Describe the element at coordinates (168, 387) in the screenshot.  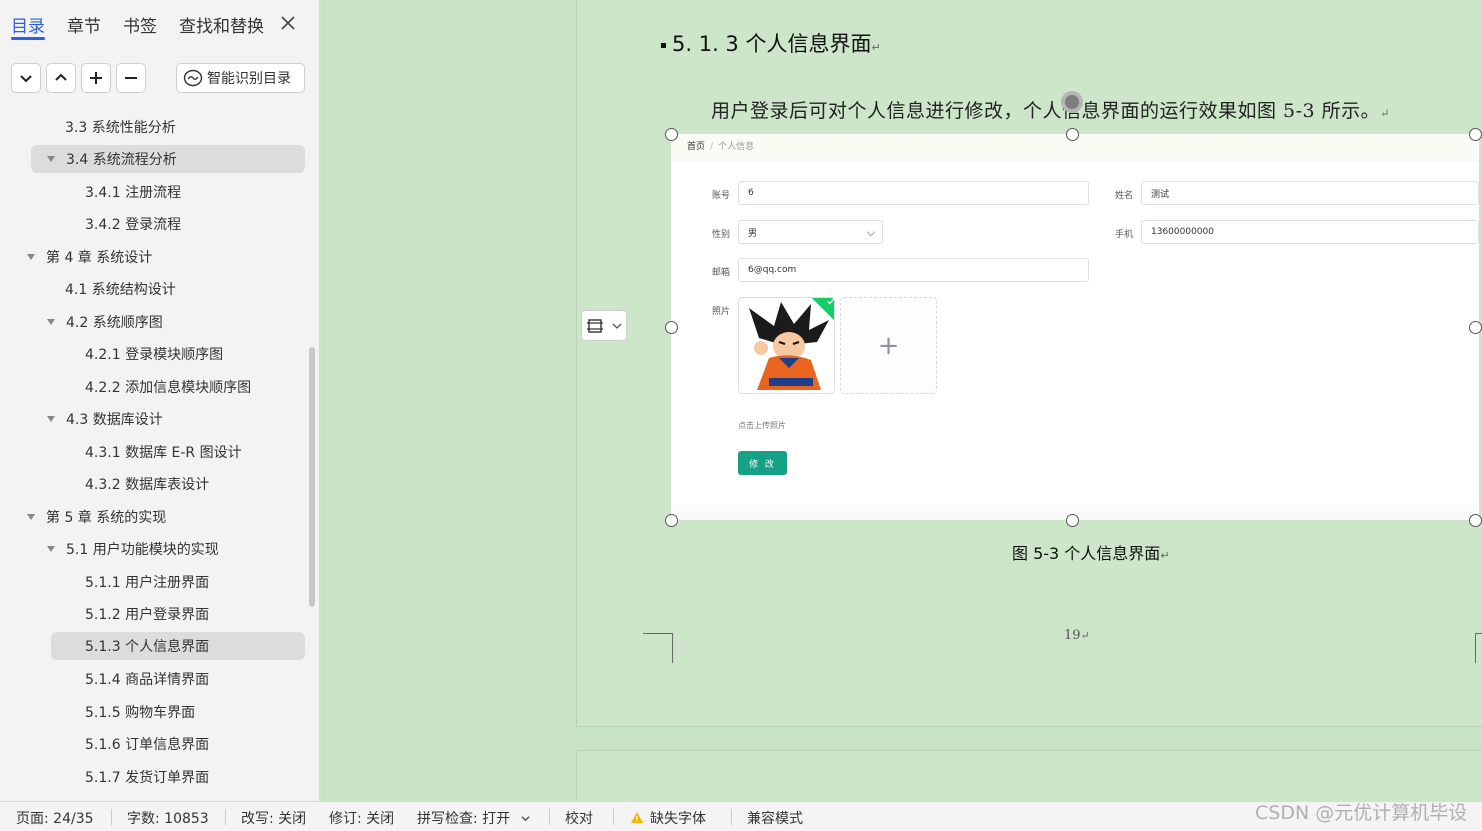
I see `toc-item: 4.2.2 添加信息模块顺序图` at that location.